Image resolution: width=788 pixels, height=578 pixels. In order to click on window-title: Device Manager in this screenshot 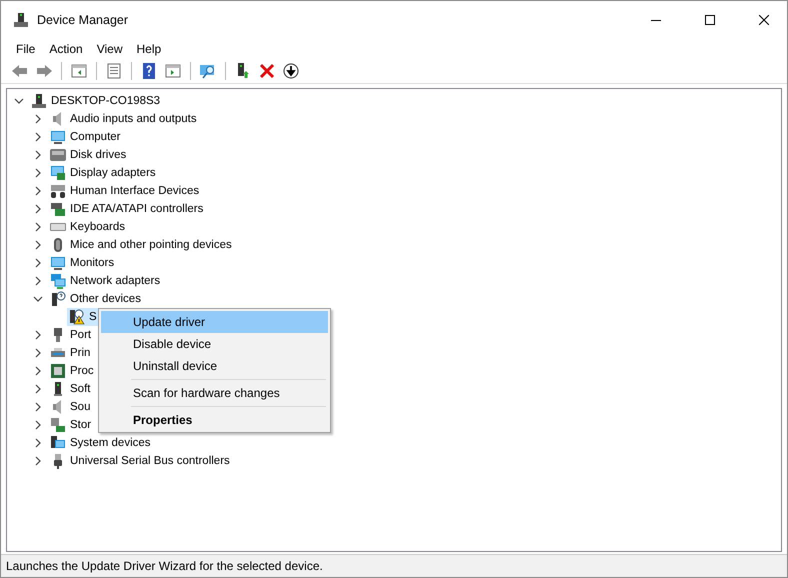, I will do `click(83, 20)`.